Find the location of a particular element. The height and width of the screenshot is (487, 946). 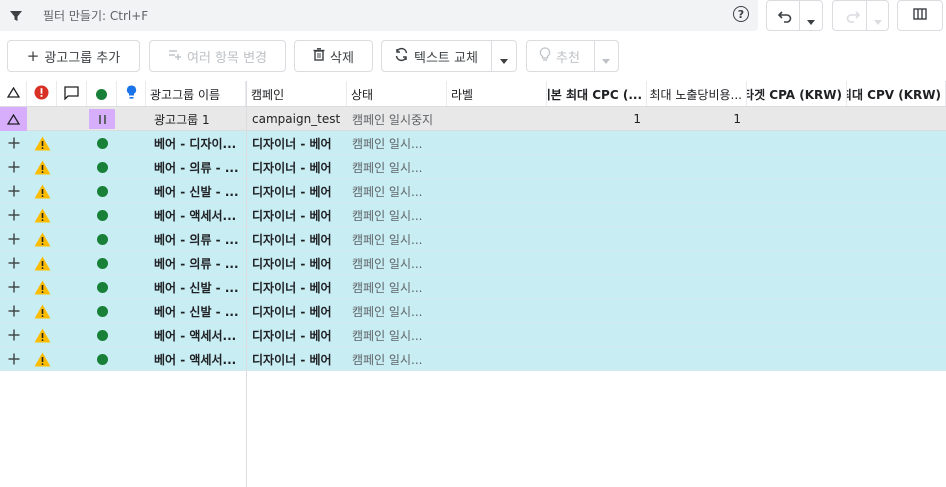

status-dot-icon is located at coordinates (101, 94).